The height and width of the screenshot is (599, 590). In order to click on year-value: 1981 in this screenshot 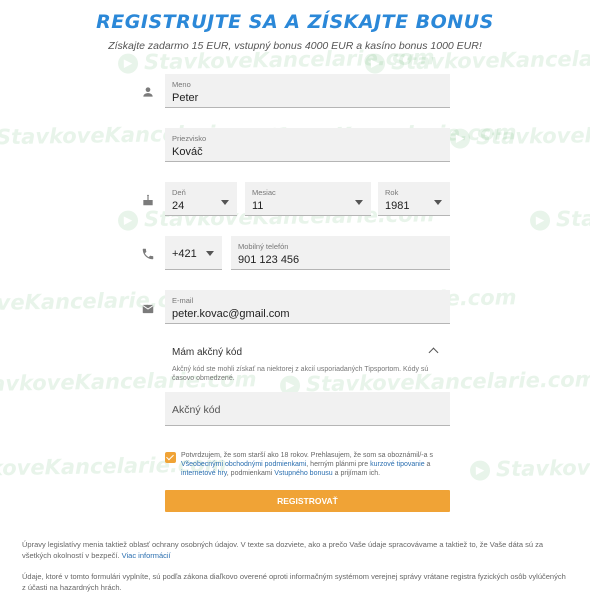, I will do `click(397, 206)`.